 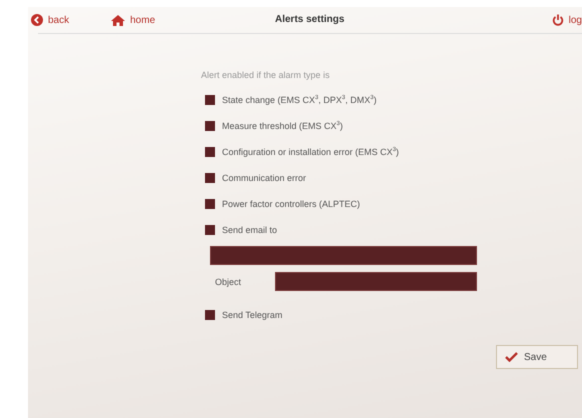 I want to click on object-label: Object, so click(x=228, y=281).